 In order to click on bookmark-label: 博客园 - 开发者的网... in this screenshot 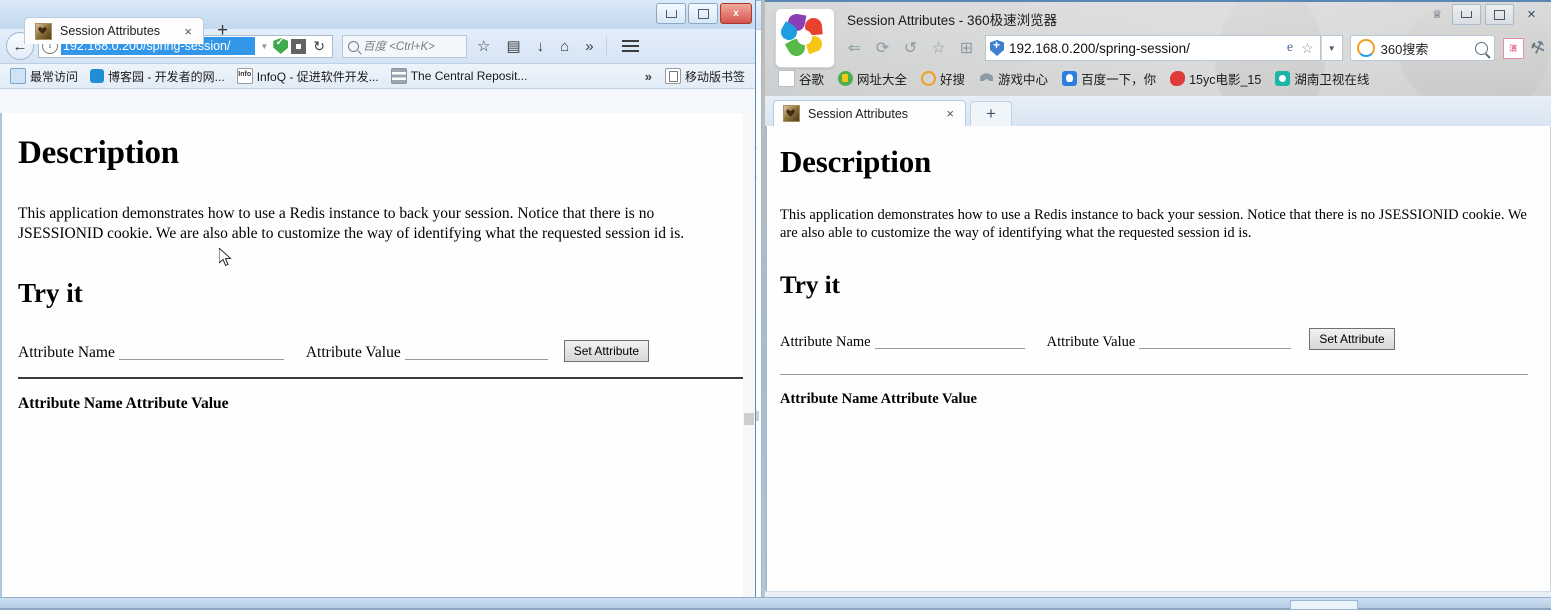, I will do `click(166, 76)`.